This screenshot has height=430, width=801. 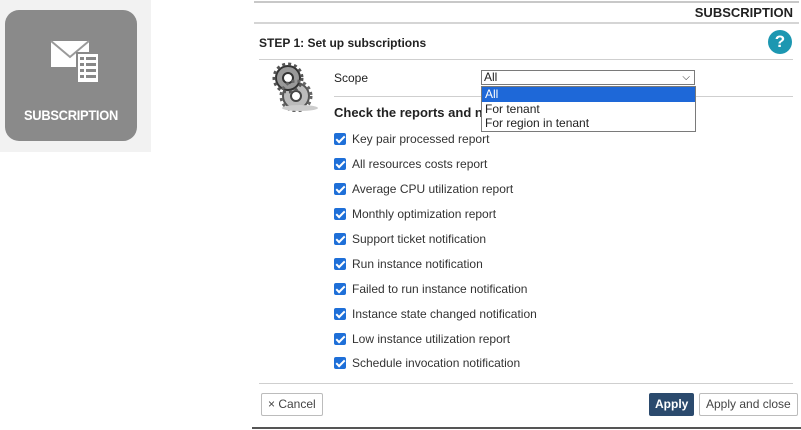 I want to click on checks-heading: Check the reports and not, so click(x=415, y=112).